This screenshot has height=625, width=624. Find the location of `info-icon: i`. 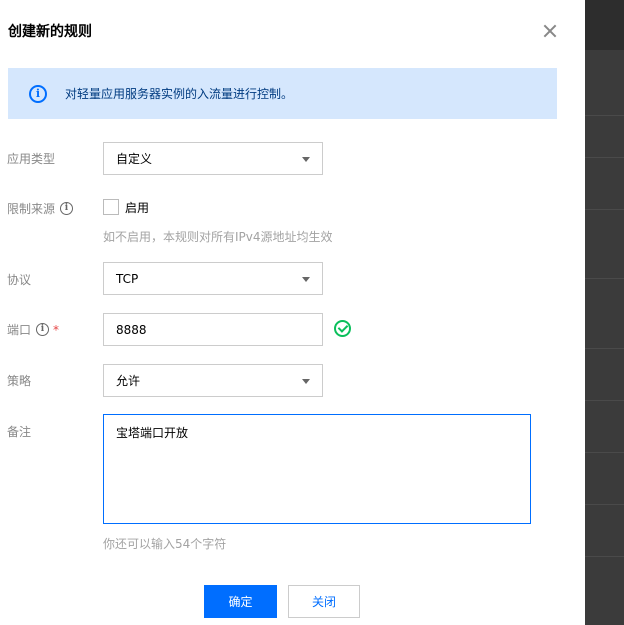

info-icon: i is located at coordinates (38, 93).